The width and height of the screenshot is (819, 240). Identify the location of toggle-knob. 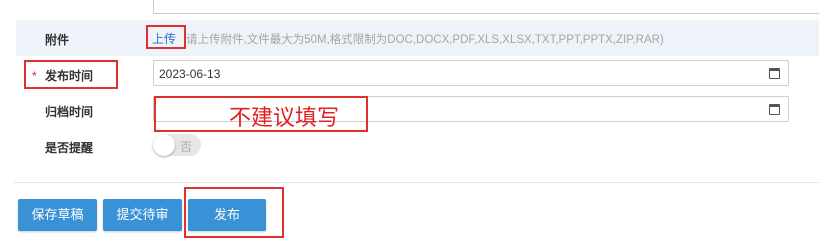
(164, 145).